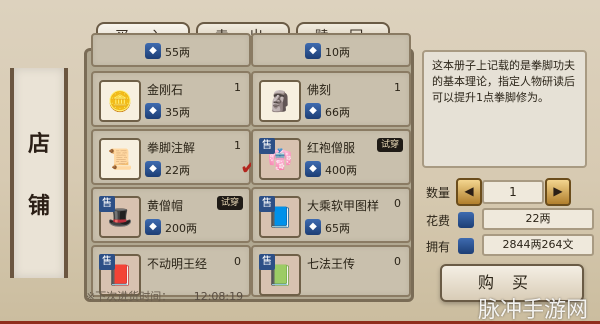 The height and width of the screenshot is (324, 600). I want to click on monk-robe-icon: 👘 售, so click(280, 159).